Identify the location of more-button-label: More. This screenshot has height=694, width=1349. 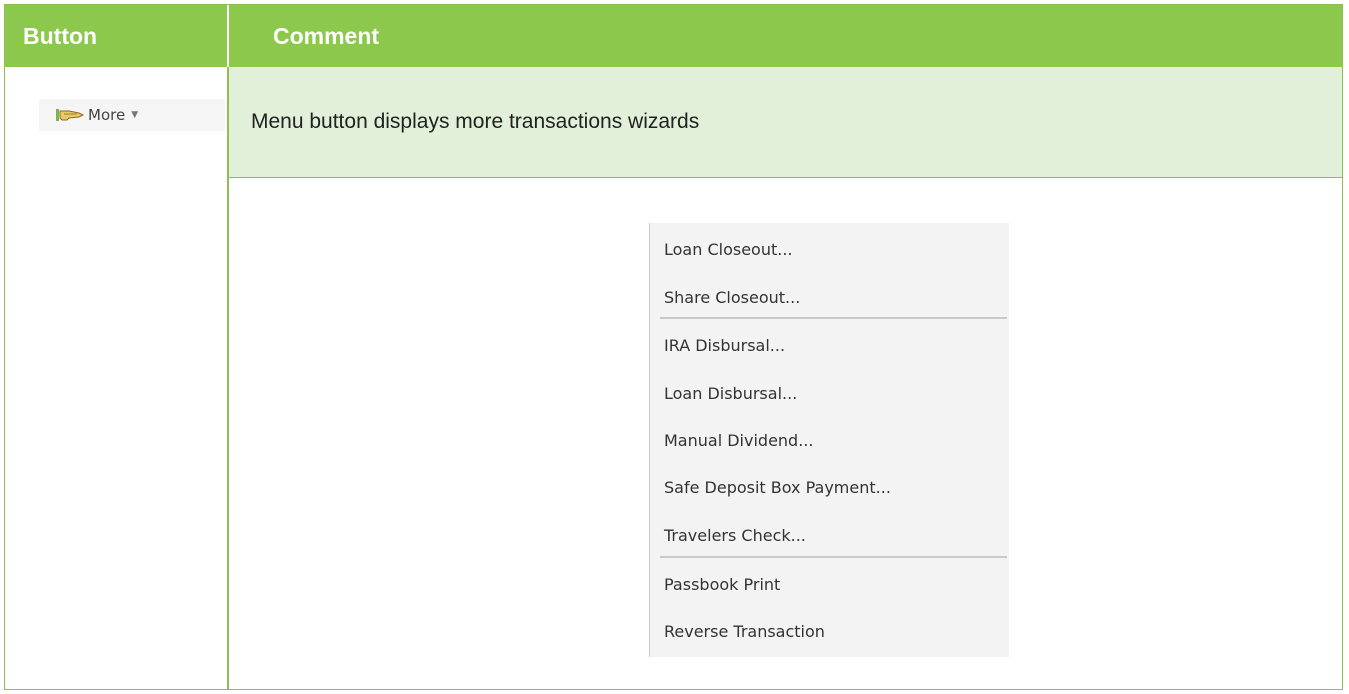
(107, 115).